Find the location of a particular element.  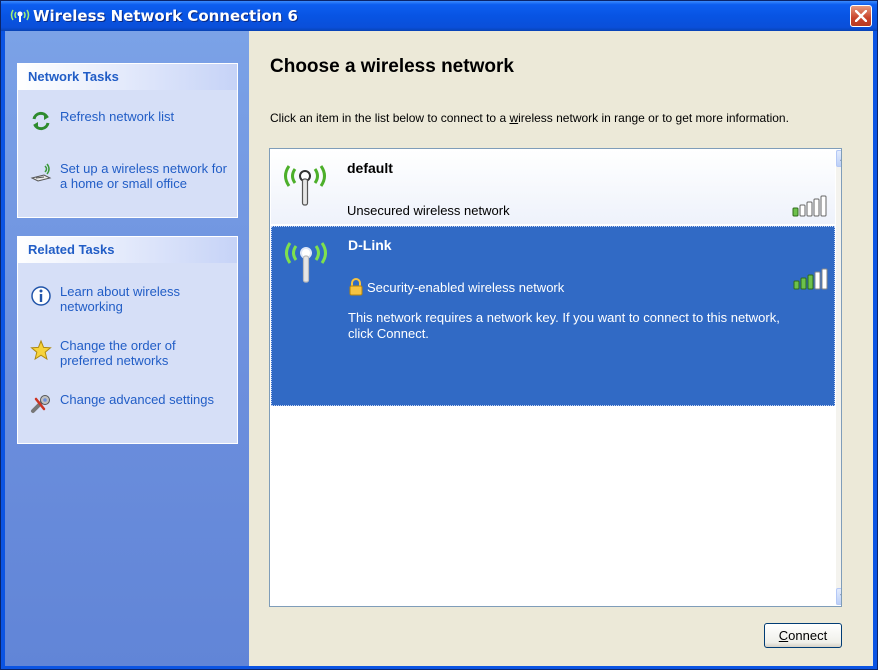

learn-about-wireless-link: Learn about wireless networking is located at coordinates (128, 301).